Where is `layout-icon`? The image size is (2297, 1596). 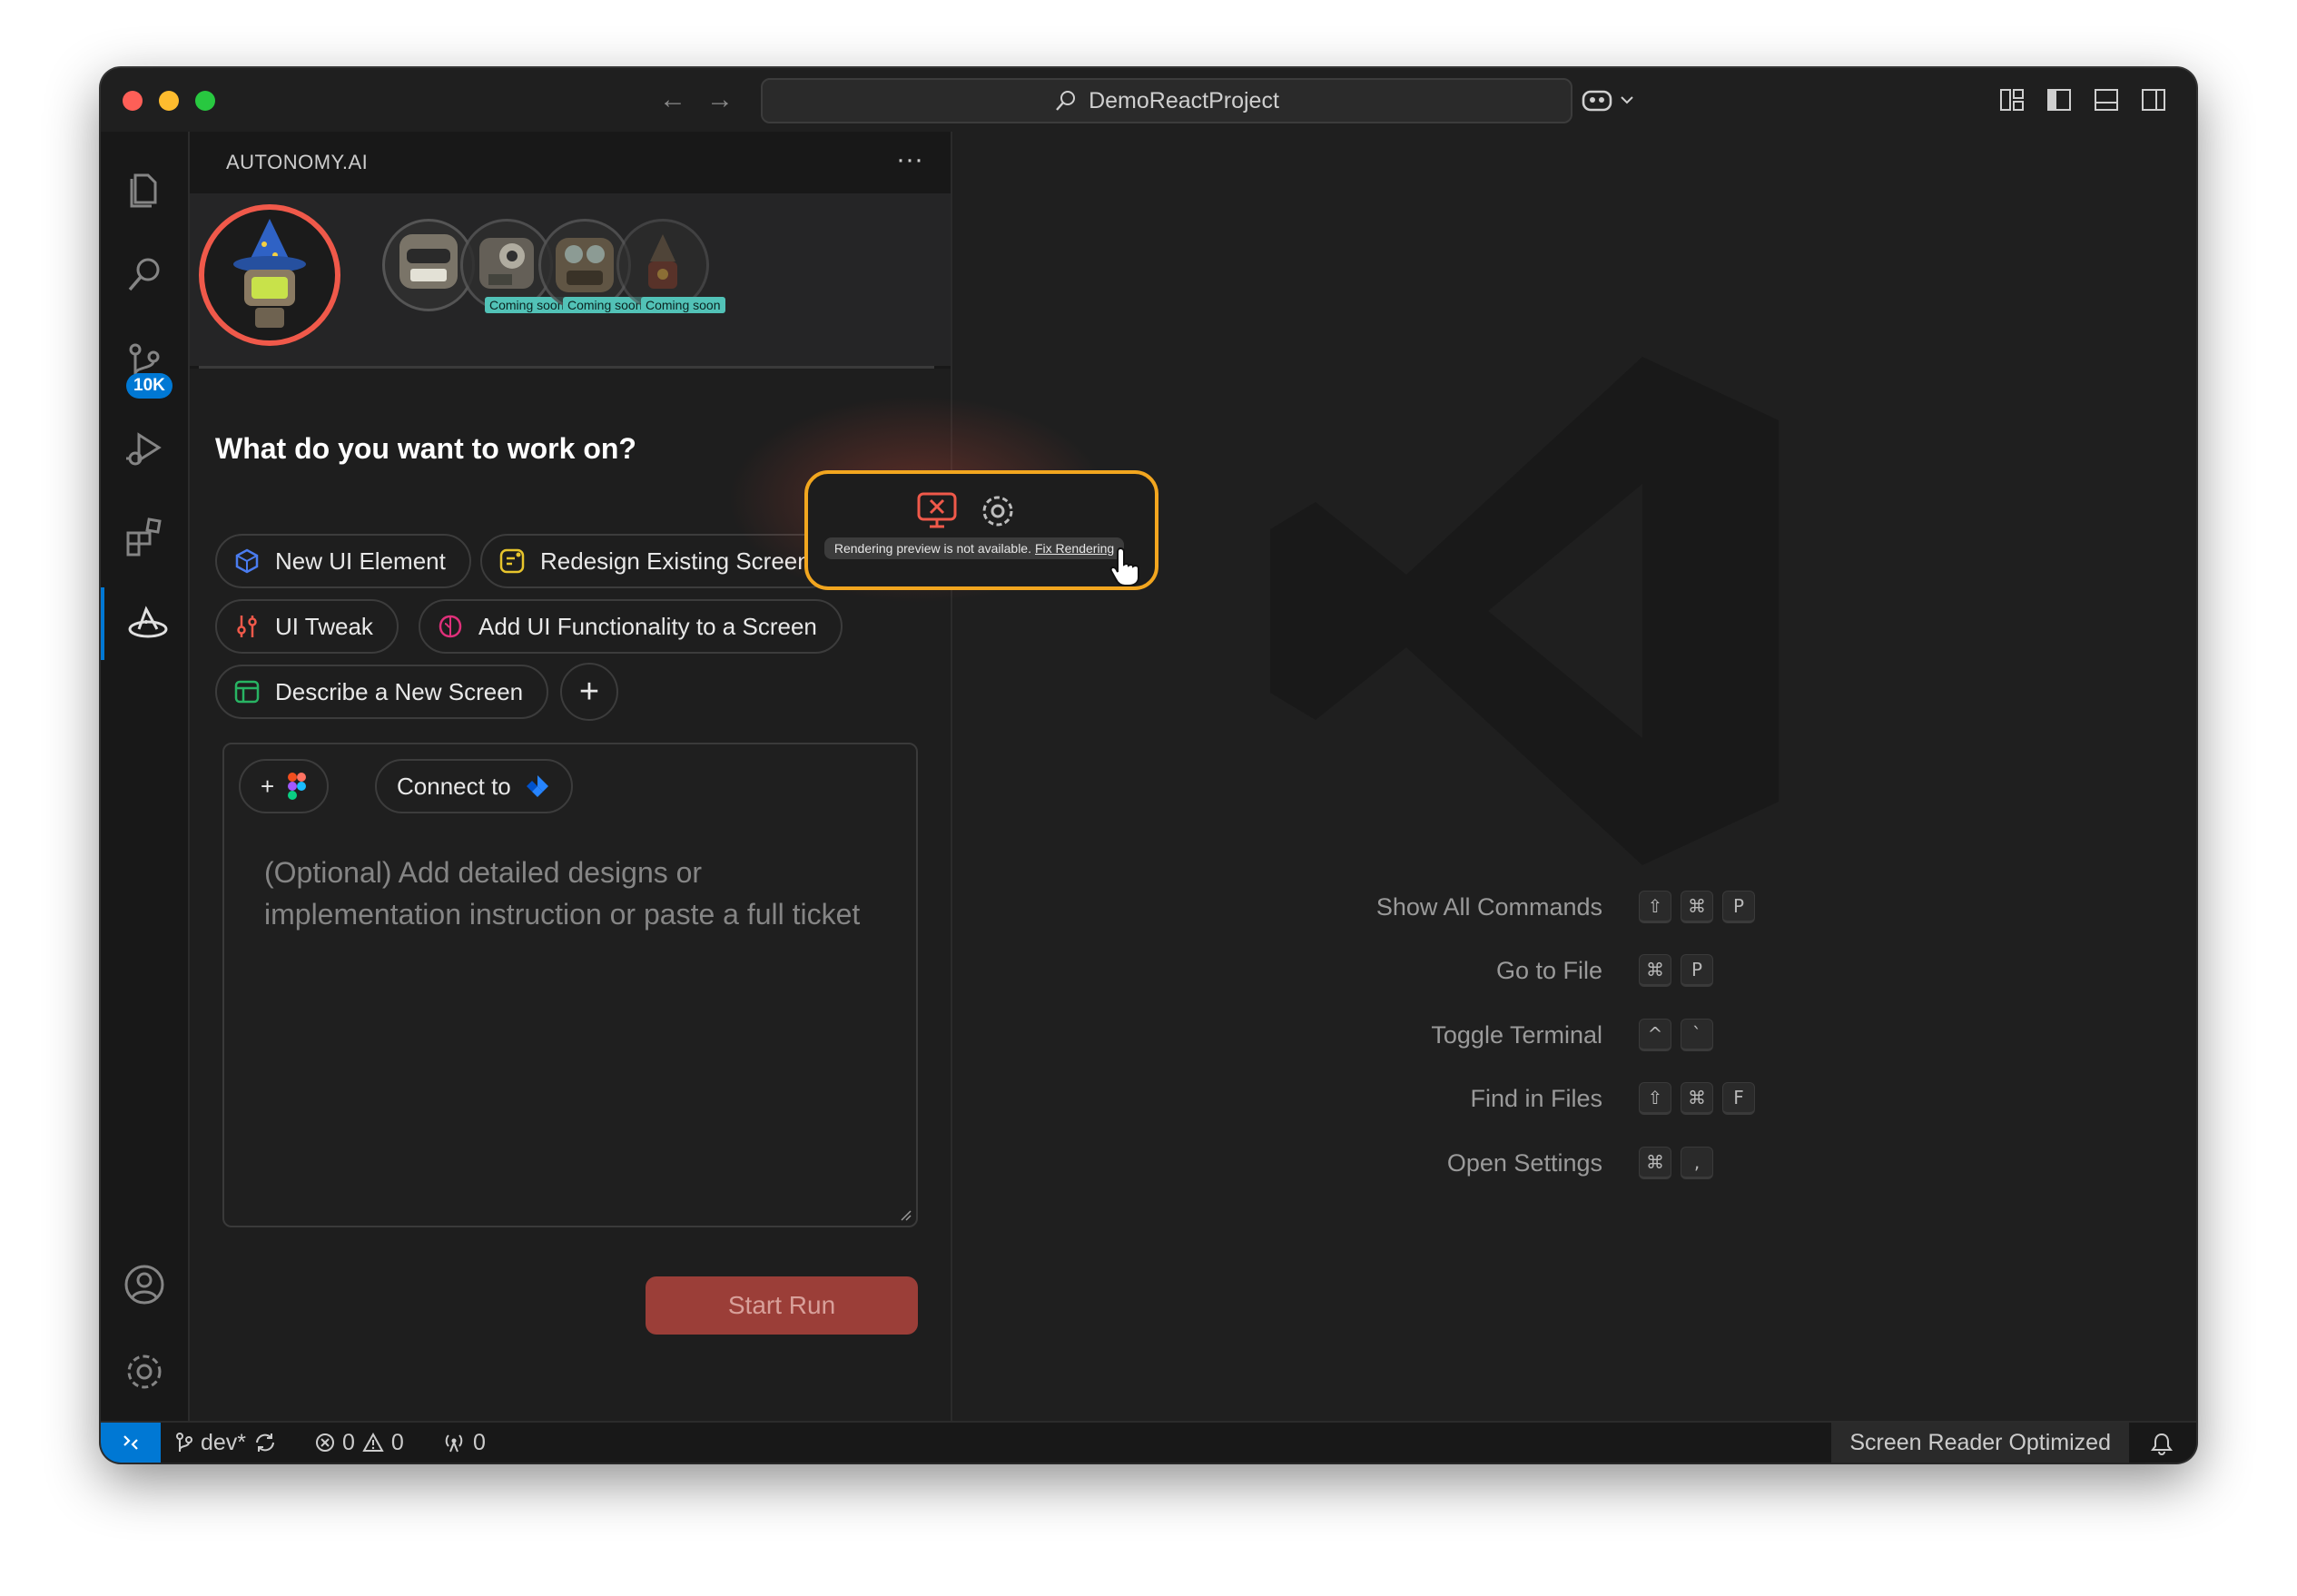
layout-icon is located at coordinates (247, 692).